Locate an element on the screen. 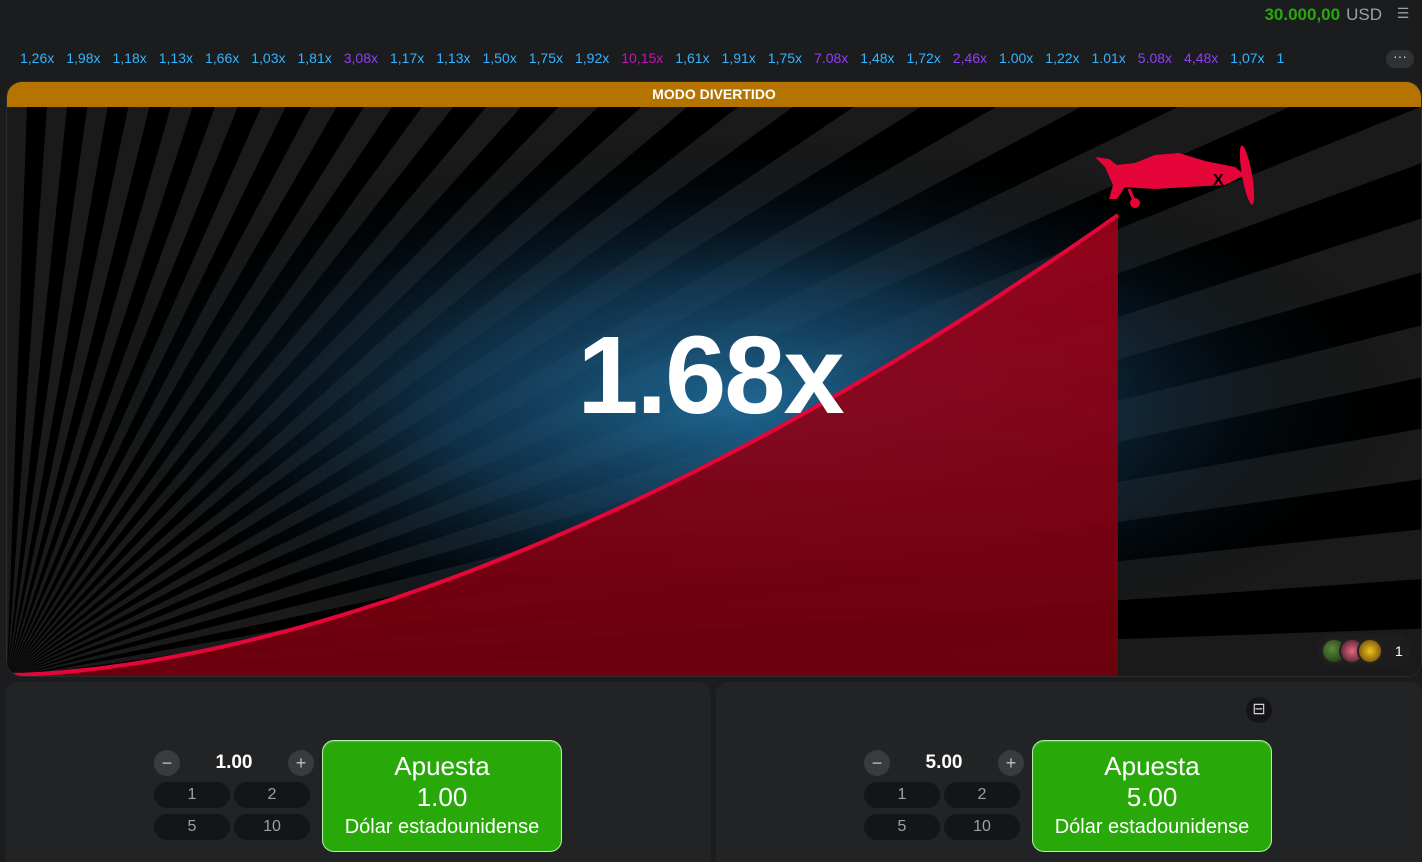  history-multiplier: 3,08x is located at coordinates (361, 58).